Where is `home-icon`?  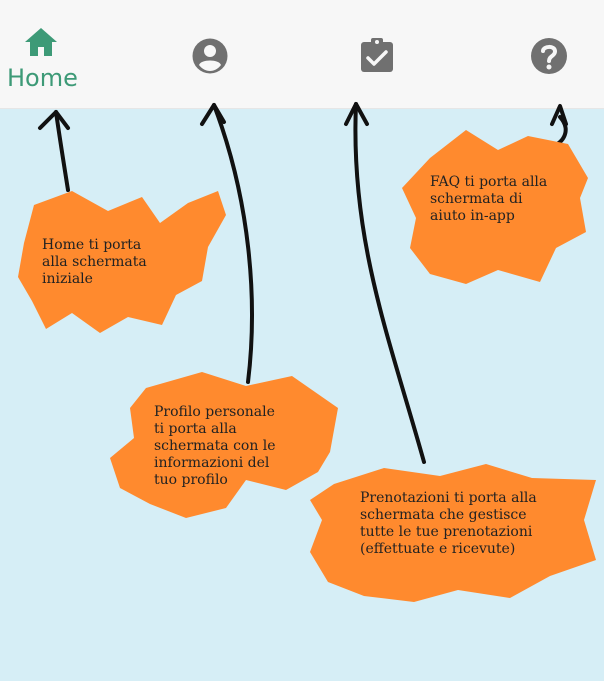 home-icon is located at coordinates (41, 42).